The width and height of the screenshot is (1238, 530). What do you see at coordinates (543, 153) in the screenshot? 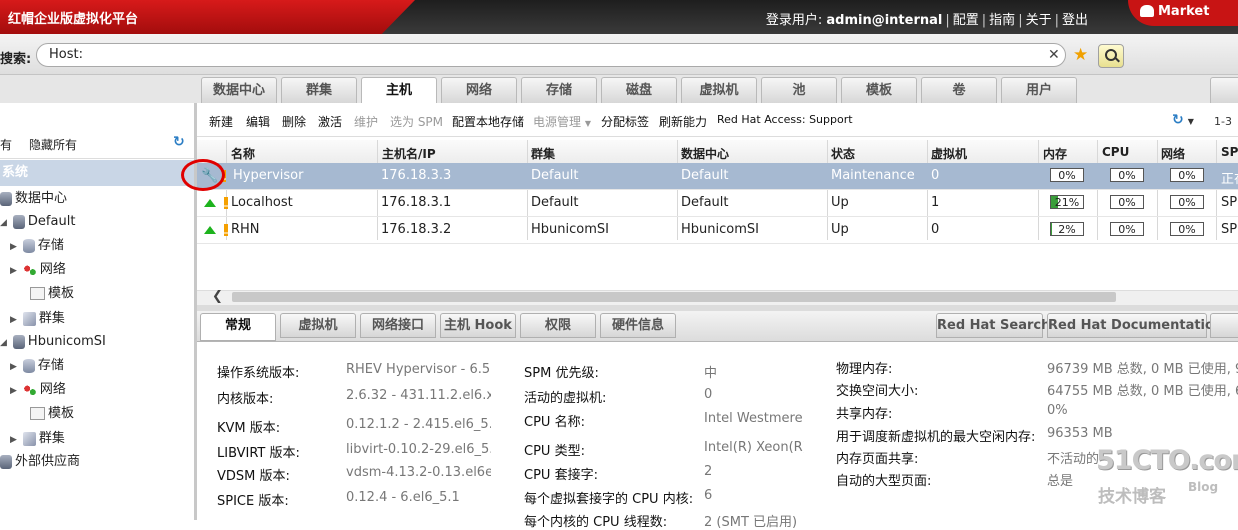
I see `col-cluster: 群集` at bounding box center [543, 153].